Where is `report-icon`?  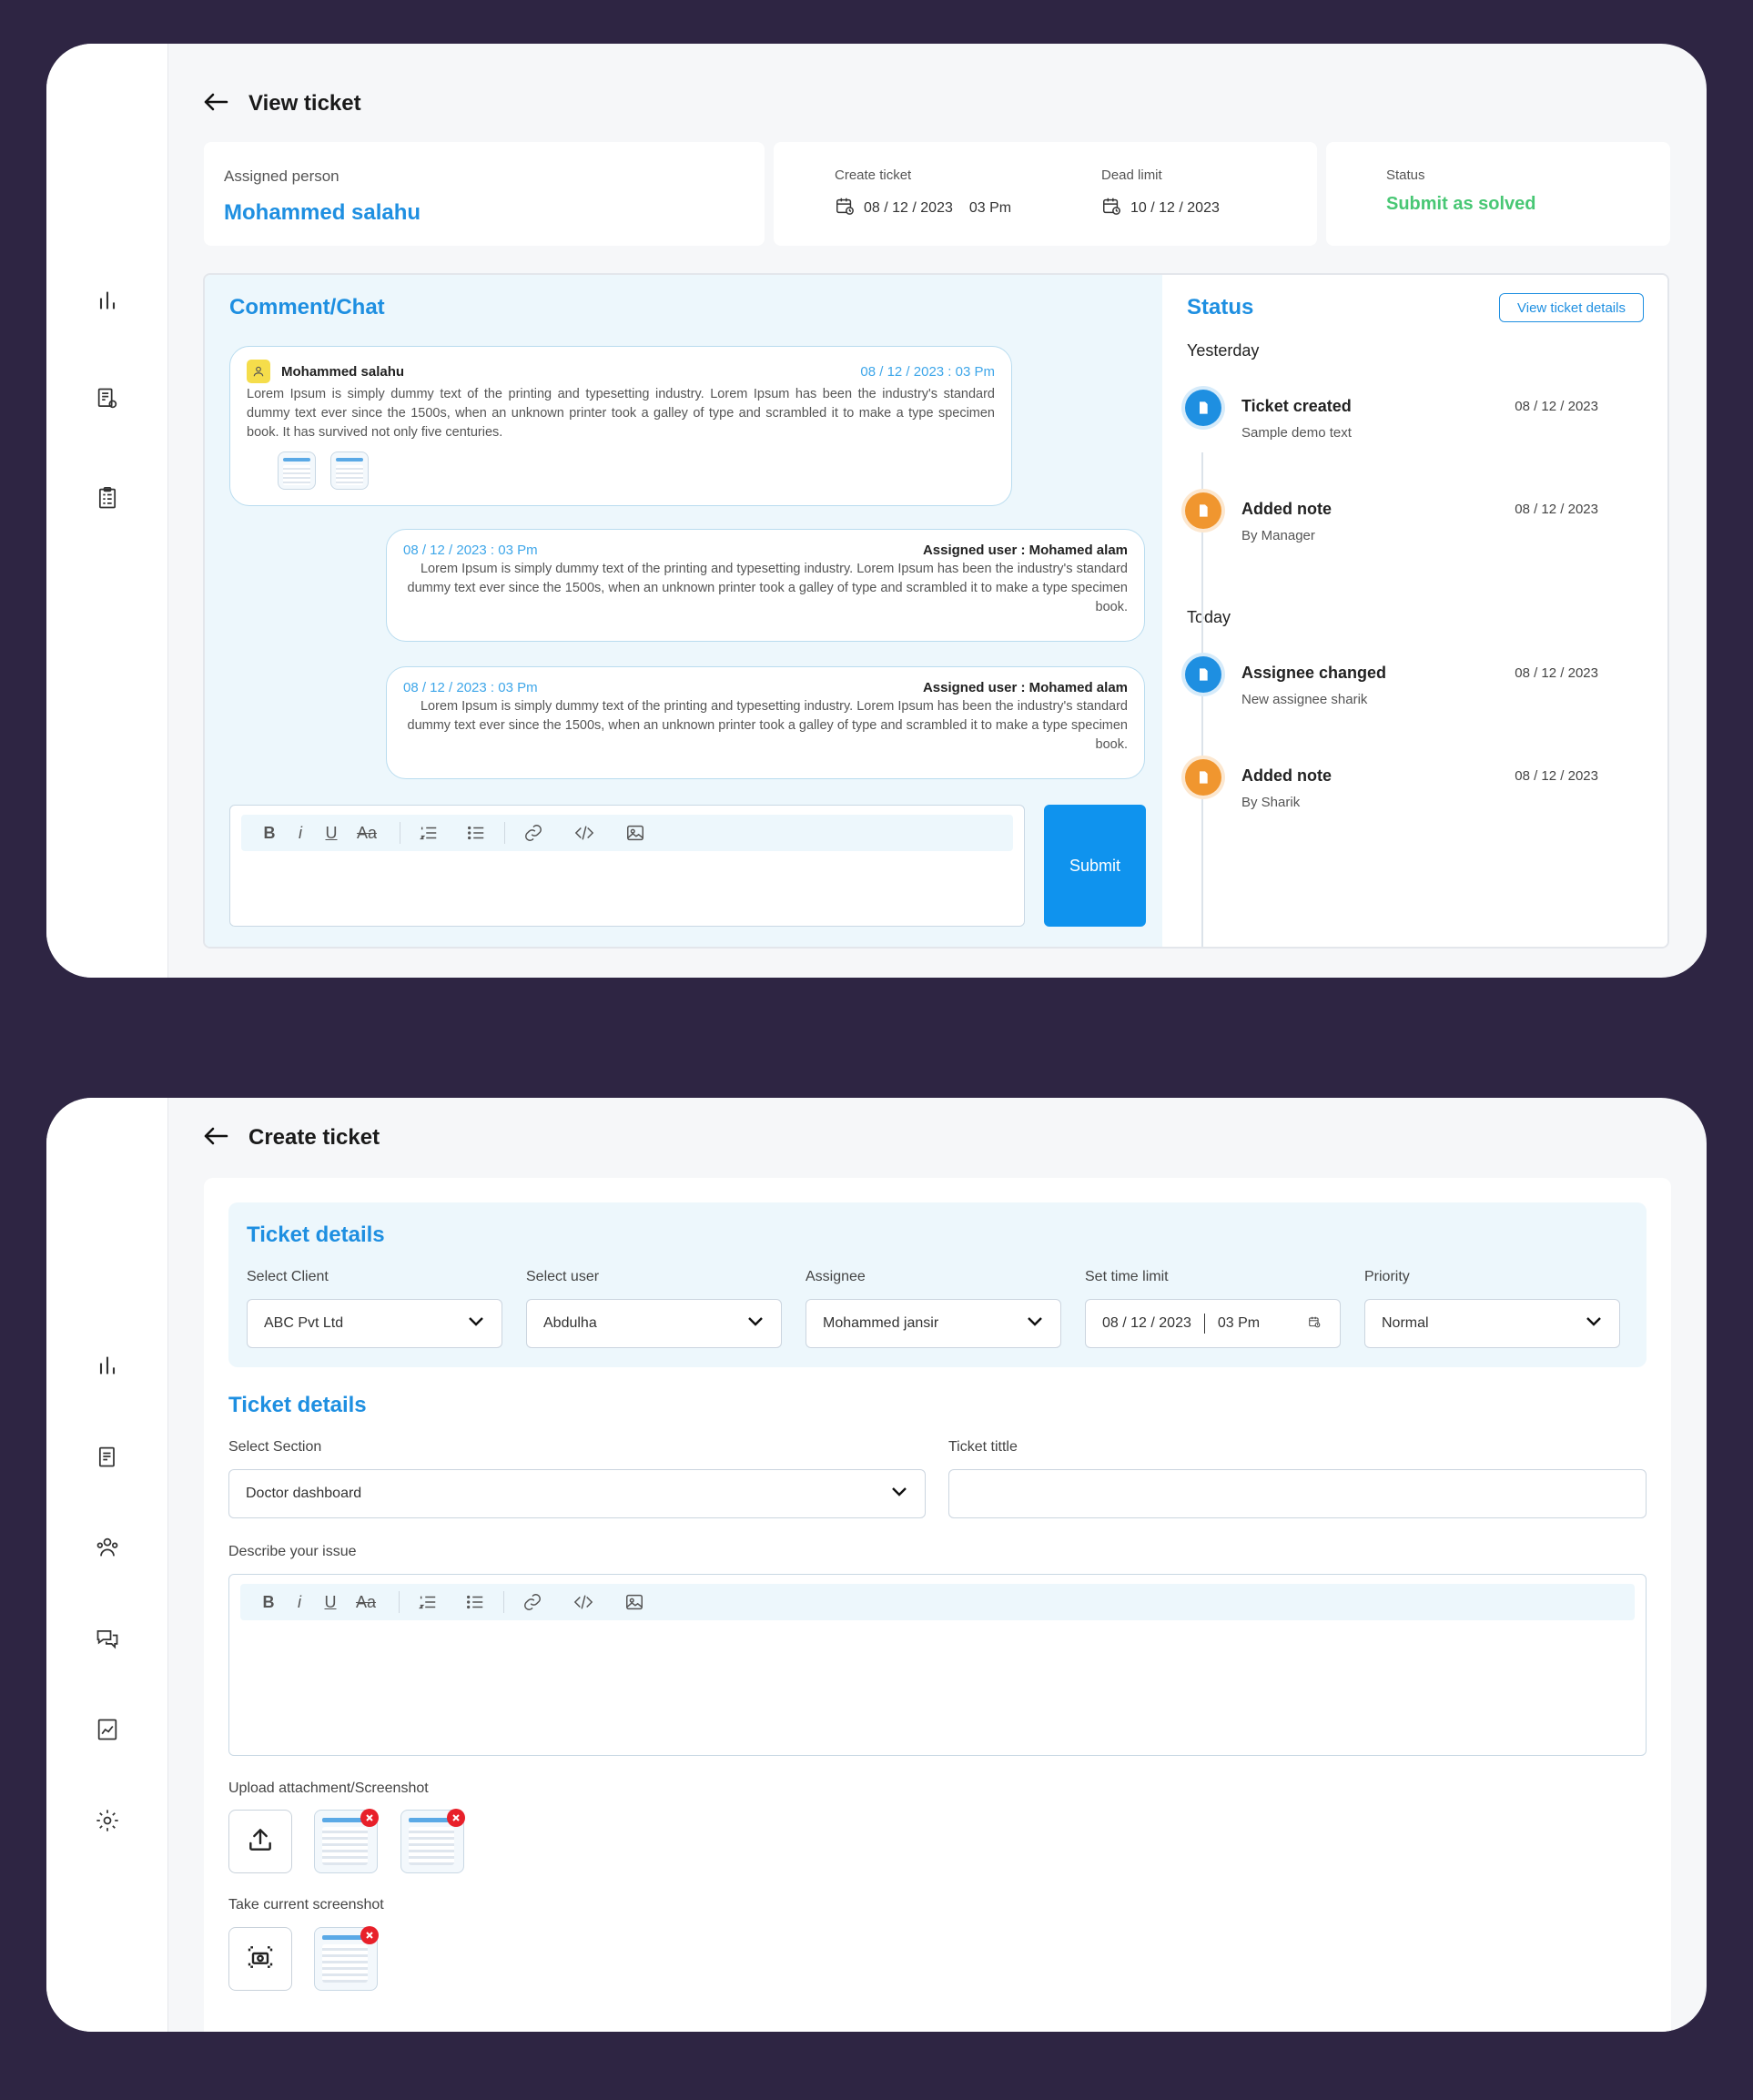
report-icon is located at coordinates (107, 1456).